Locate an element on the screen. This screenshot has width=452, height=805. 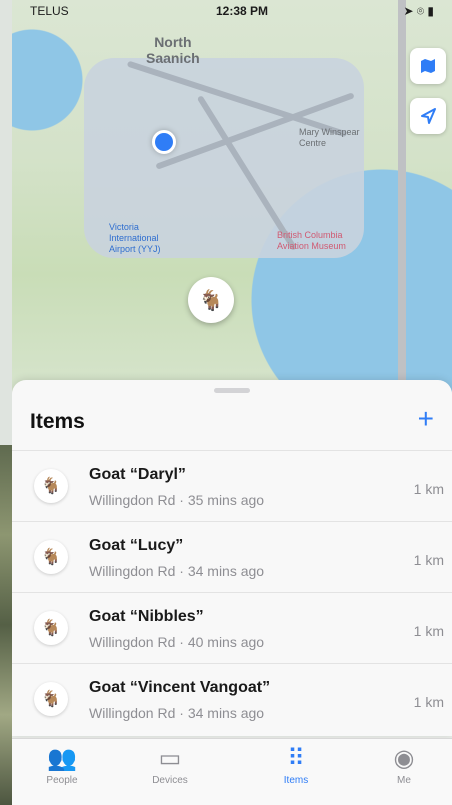
status-bar: TELUS 12:38 PM ➤ ⌾ ▮ is located at coordinates (232, 11).